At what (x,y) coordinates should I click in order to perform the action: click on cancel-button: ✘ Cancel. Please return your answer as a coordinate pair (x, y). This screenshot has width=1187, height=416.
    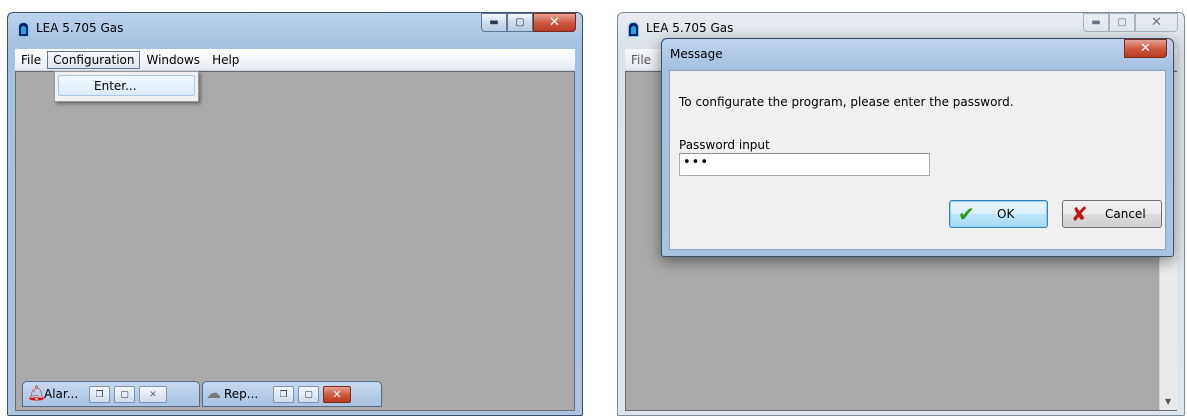
    Looking at the image, I should click on (1112, 214).